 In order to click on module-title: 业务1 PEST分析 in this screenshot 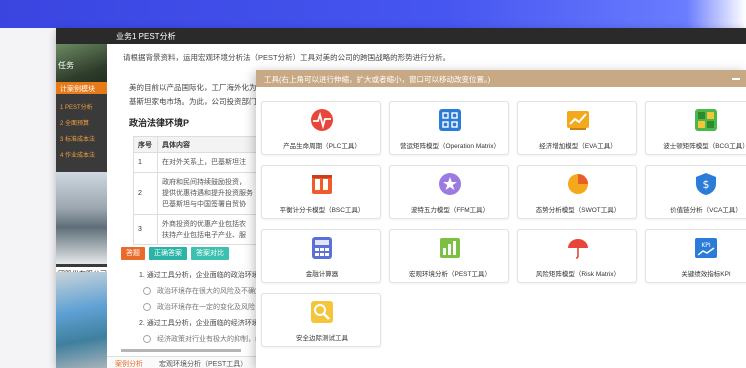, I will do `click(401, 36)`.